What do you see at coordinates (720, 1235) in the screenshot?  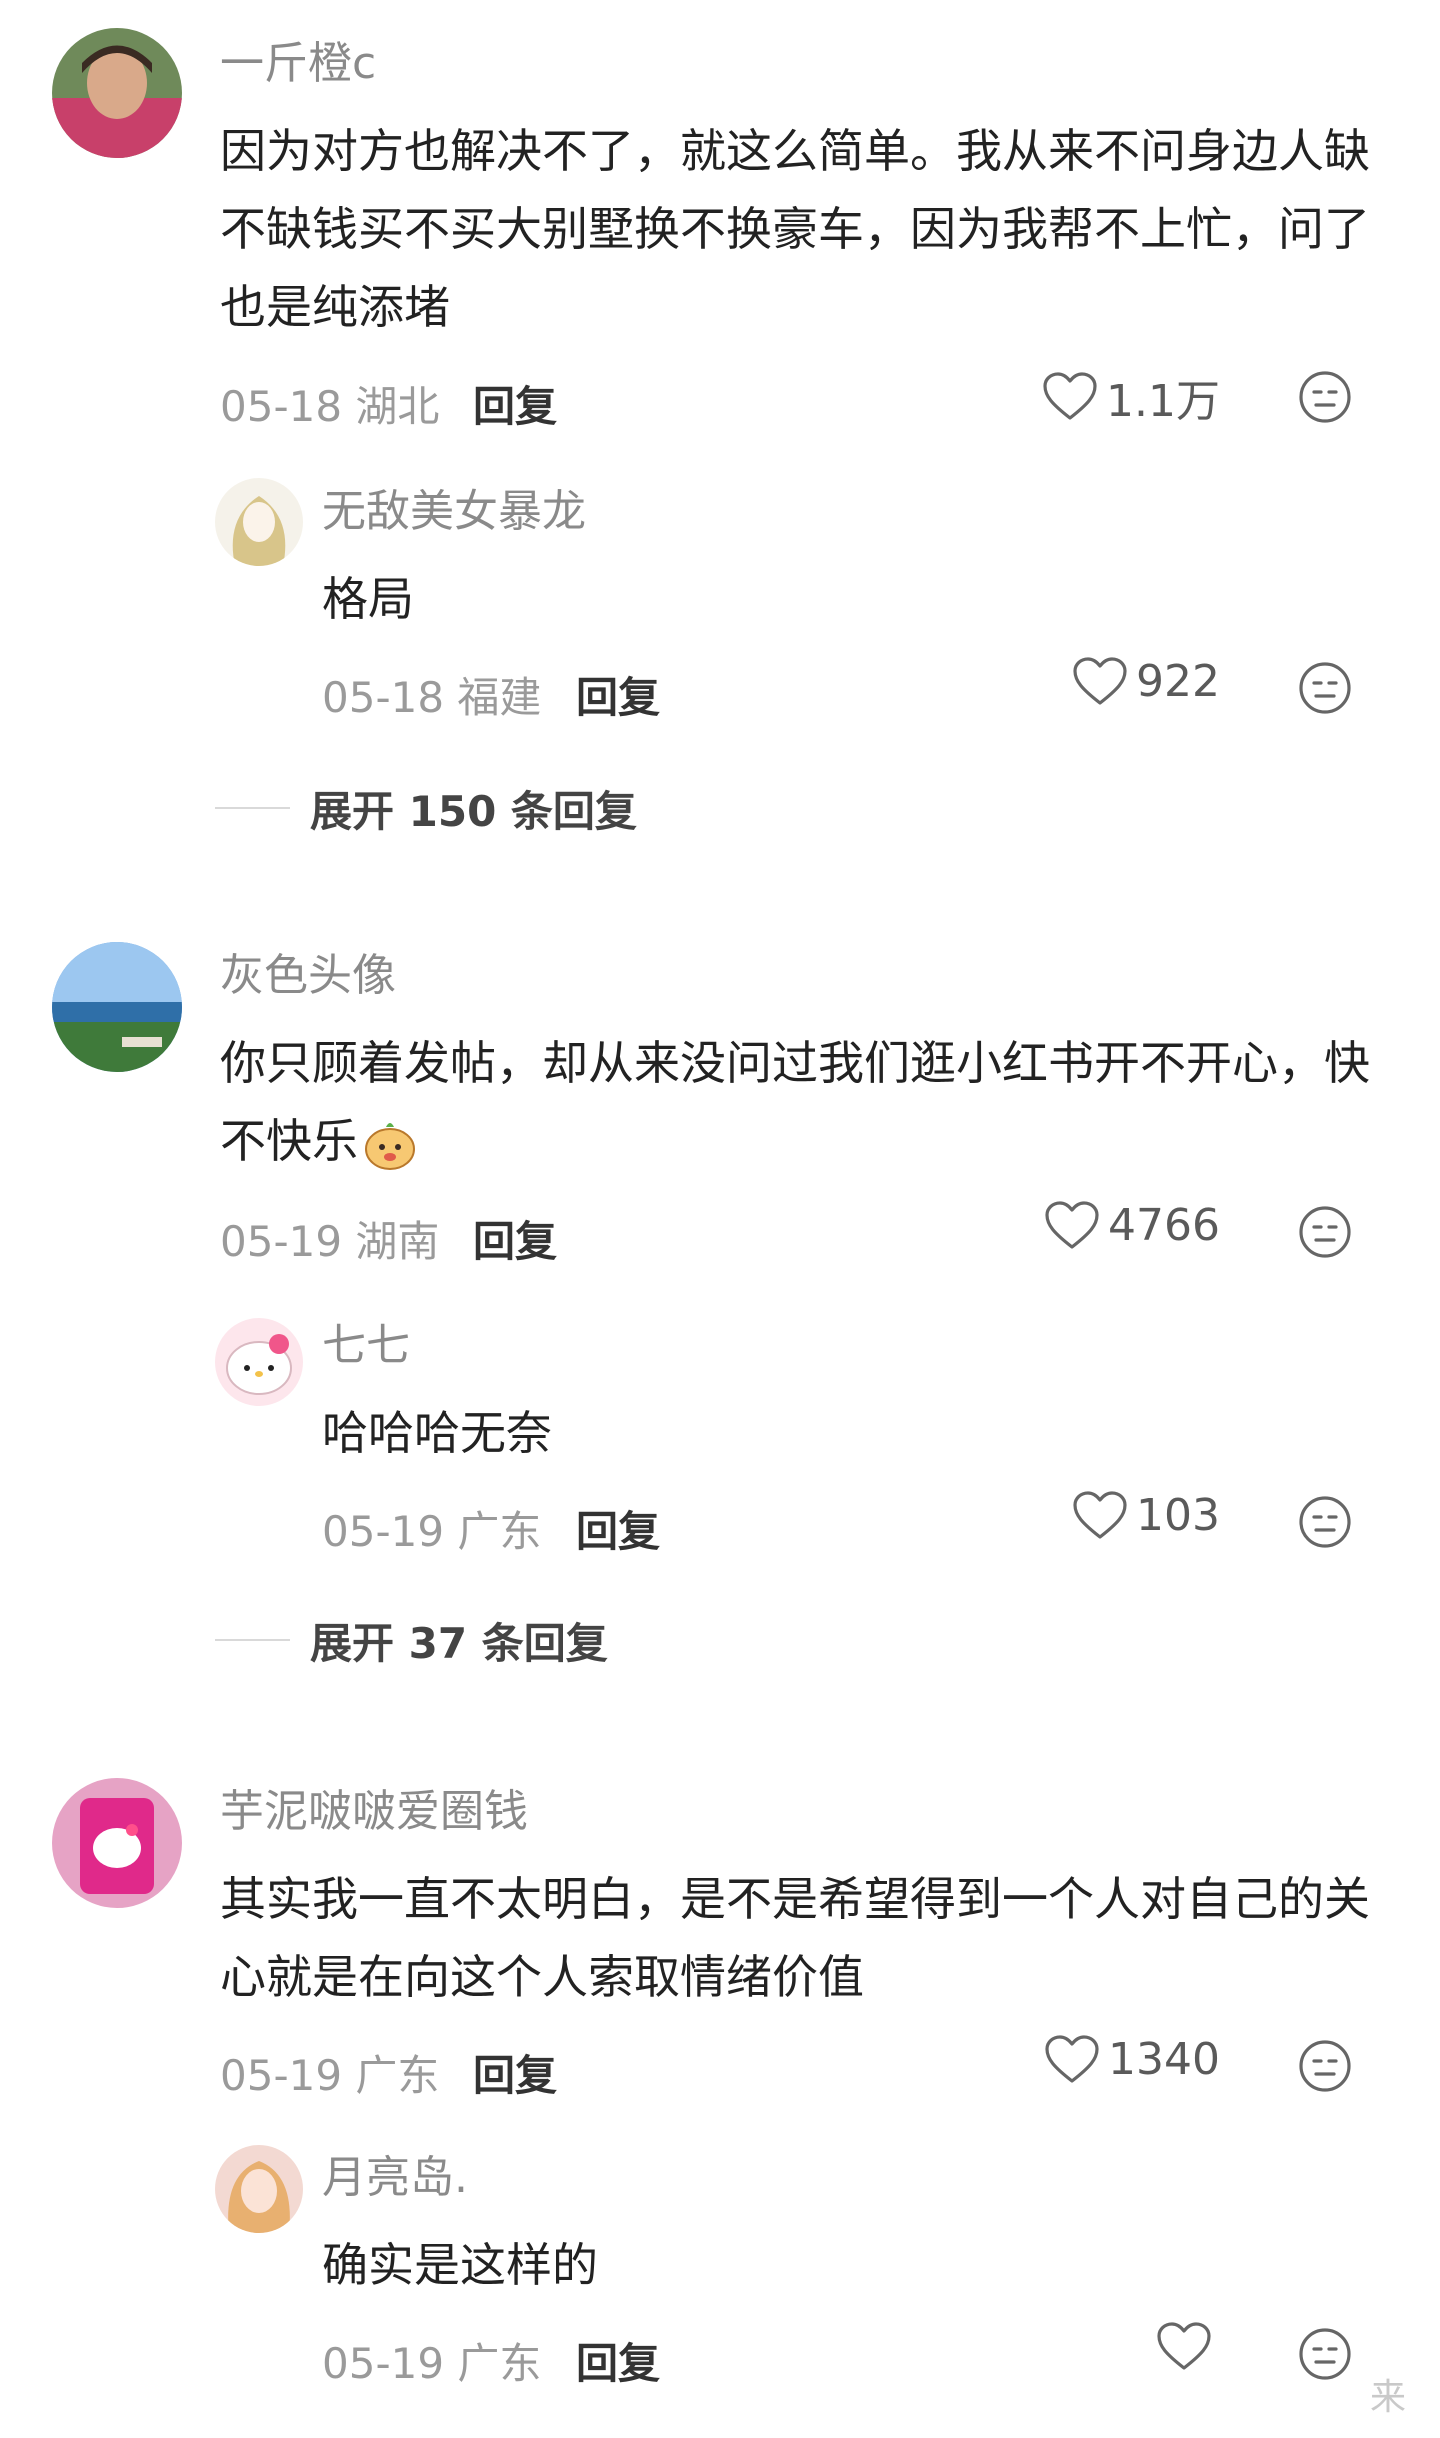 I see `comment-meta: 05-19 湖南 回复 4766` at bounding box center [720, 1235].